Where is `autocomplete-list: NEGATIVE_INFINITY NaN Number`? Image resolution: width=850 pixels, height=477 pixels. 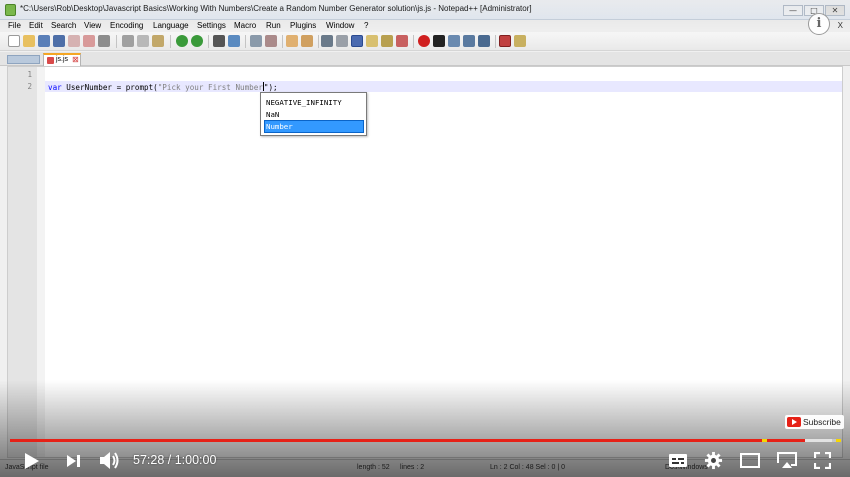
autocomplete-list: NEGATIVE_INFINITY NaN Number is located at coordinates (313, 114).